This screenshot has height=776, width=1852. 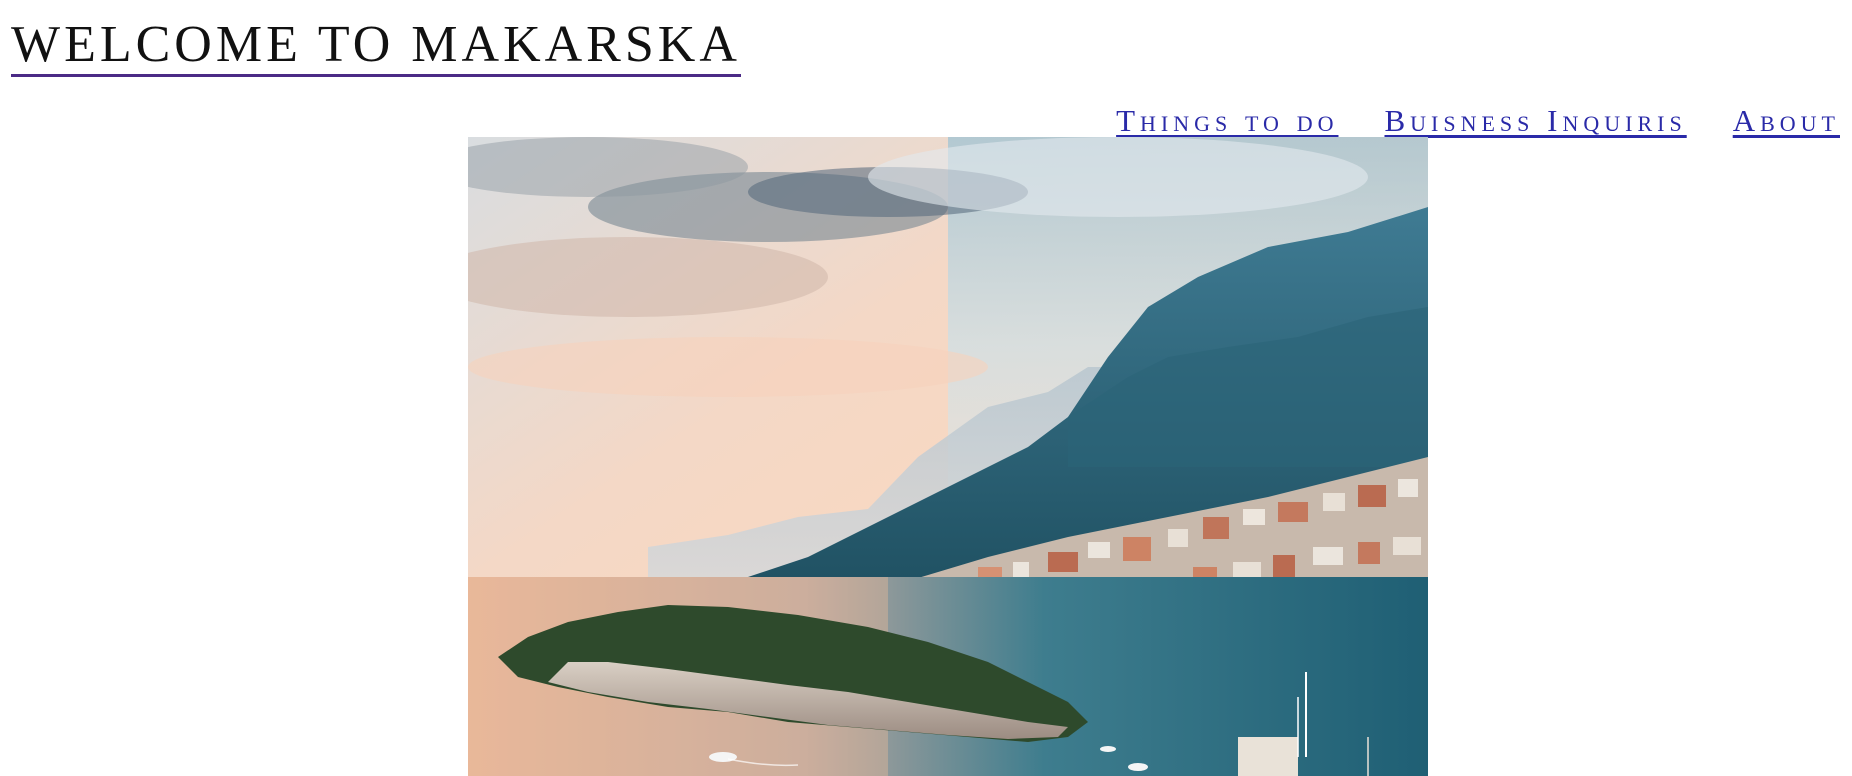 What do you see at coordinates (1786, 121) in the screenshot?
I see `nav-link-about: About` at bounding box center [1786, 121].